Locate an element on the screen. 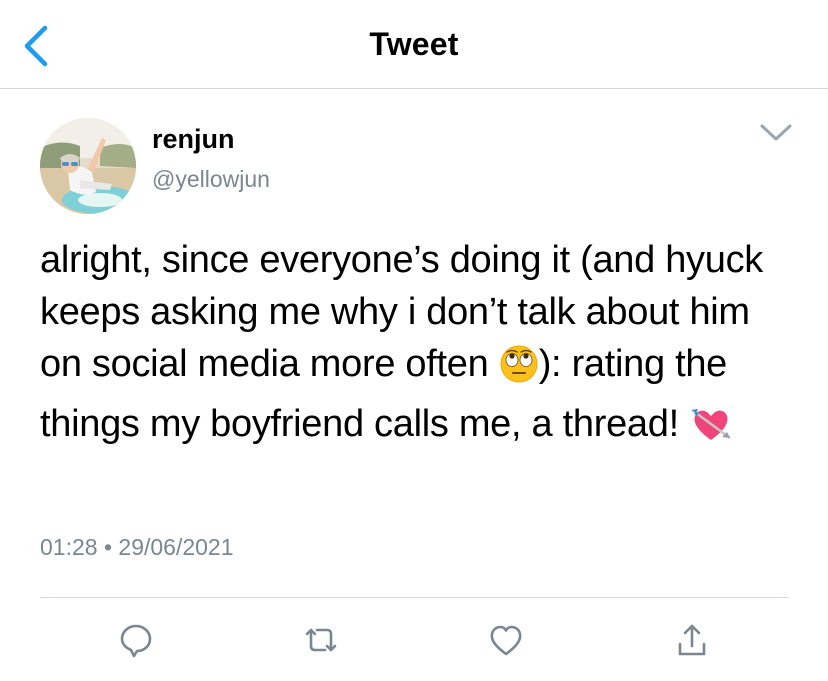  top-bar: Tweet is located at coordinates (414, 44).